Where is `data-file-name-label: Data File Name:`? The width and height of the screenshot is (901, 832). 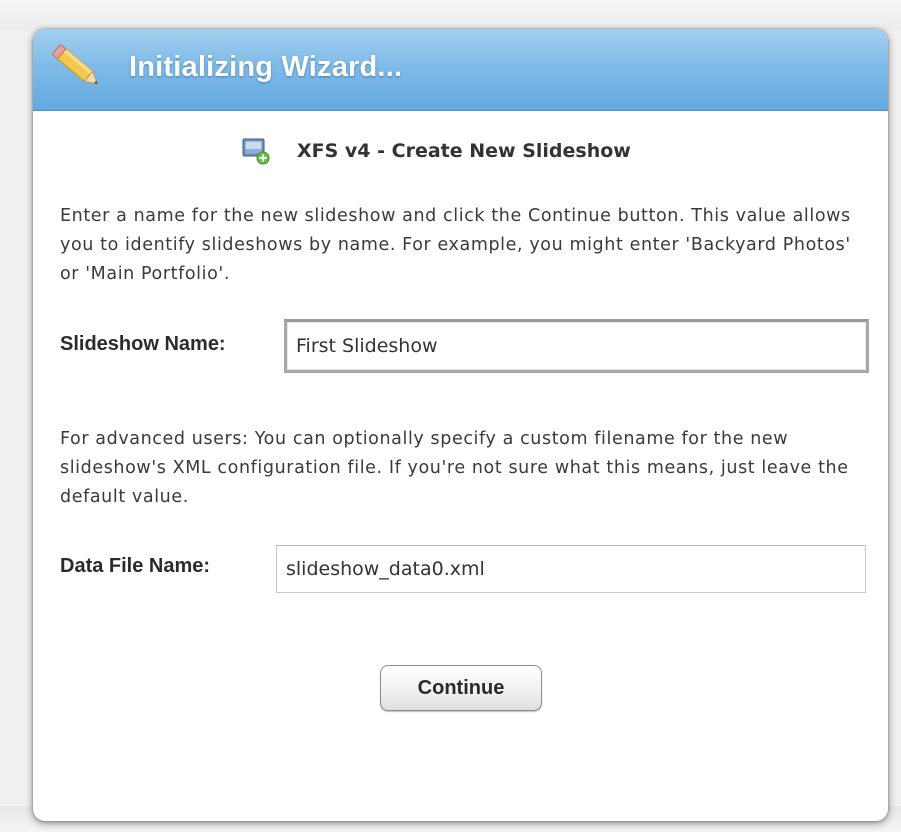
data-file-name-label: Data File Name: is located at coordinates (135, 566).